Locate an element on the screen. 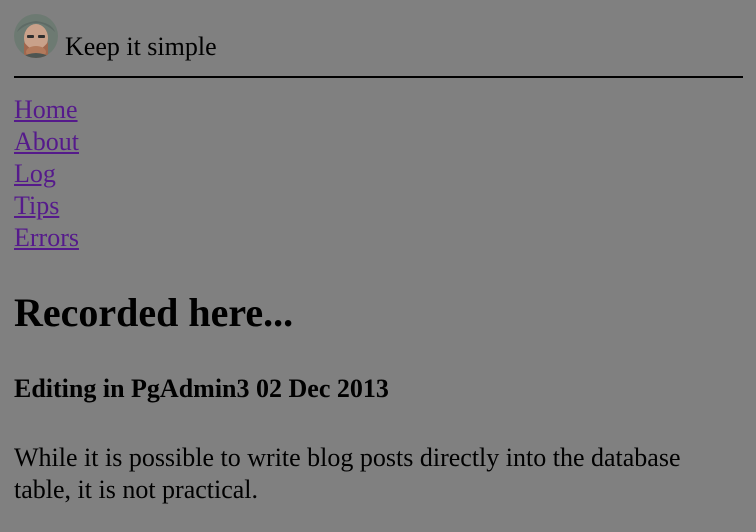 The height and width of the screenshot is (532, 756). avatar is located at coordinates (36, 36).